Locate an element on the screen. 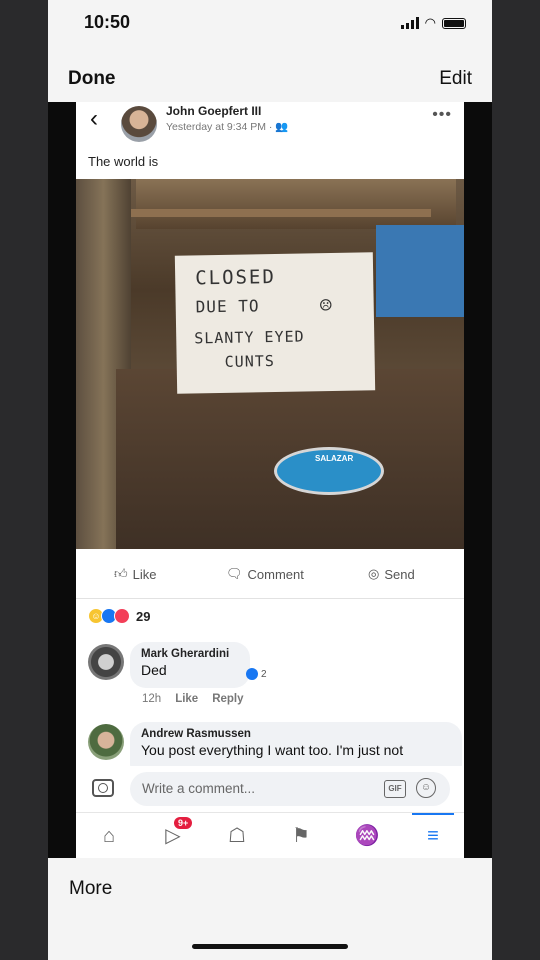 The height and width of the screenshot is (960, 540). home-indicator is located at coordinates (270, 946).